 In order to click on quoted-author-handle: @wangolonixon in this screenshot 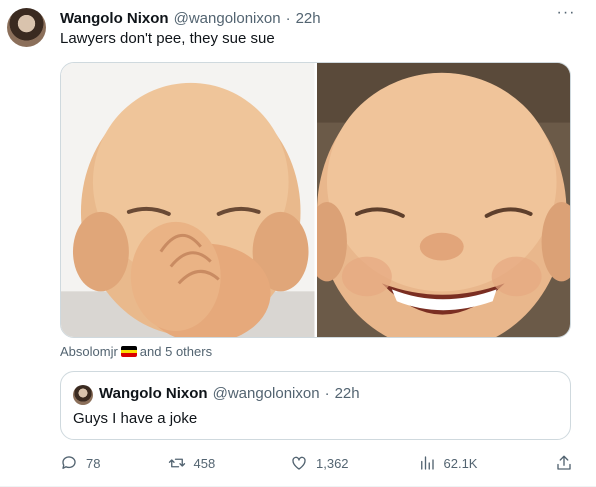, I will do `click(266, 393)`.